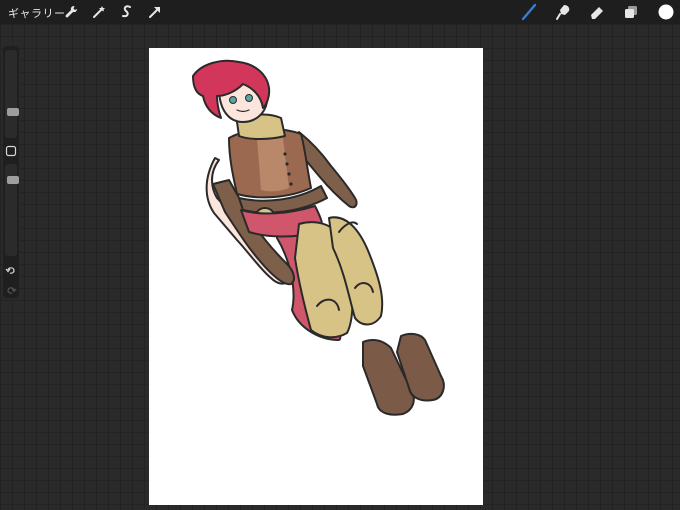 The height and width of the screenshot is (510, 680). I want to click on redo-button, so click(11, 290).